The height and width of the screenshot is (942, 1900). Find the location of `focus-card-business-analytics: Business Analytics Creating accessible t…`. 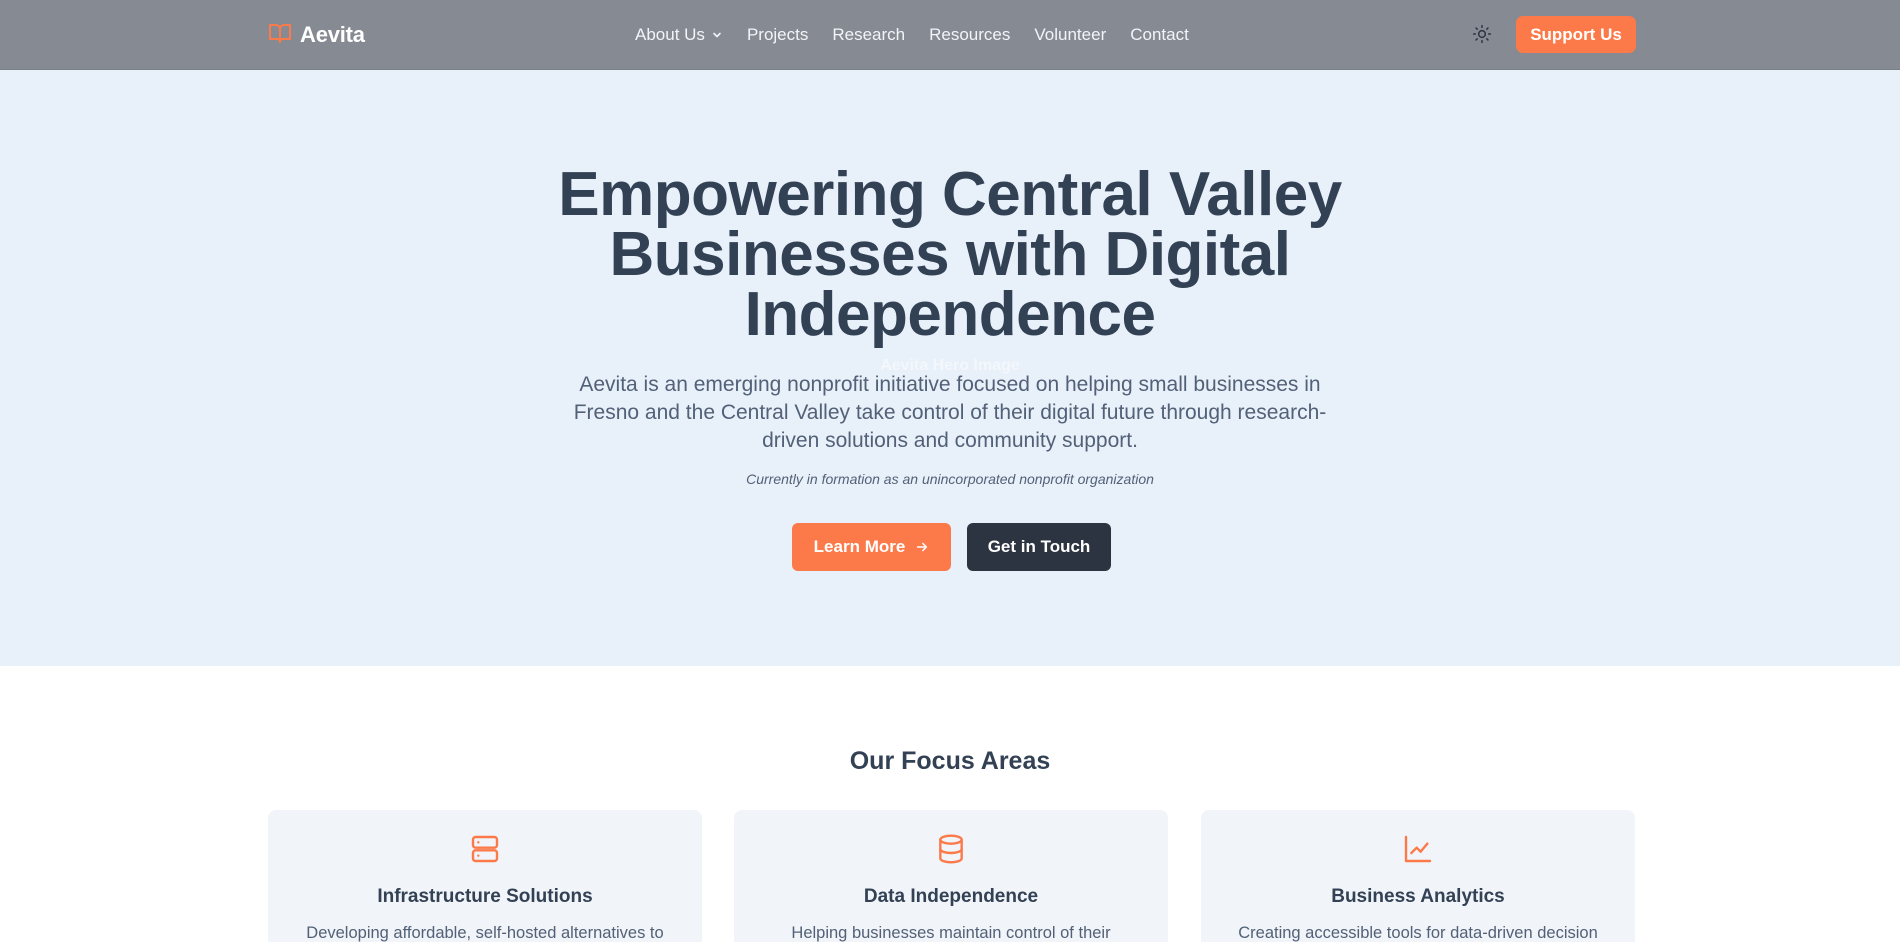

focus-card-business-analytics: Business Analytics Creating accessible t… is located at coordinates (1418, 876).